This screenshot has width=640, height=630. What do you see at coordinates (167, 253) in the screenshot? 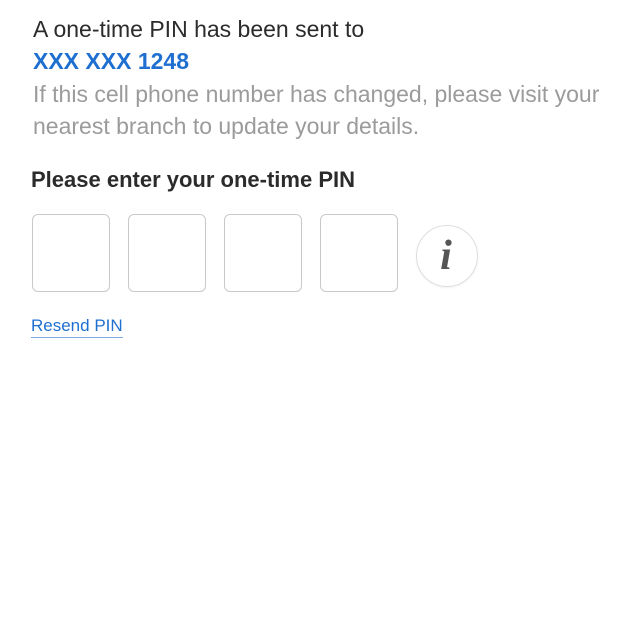
I see `pin-digit-2-input` at bounding box center [167, 253].